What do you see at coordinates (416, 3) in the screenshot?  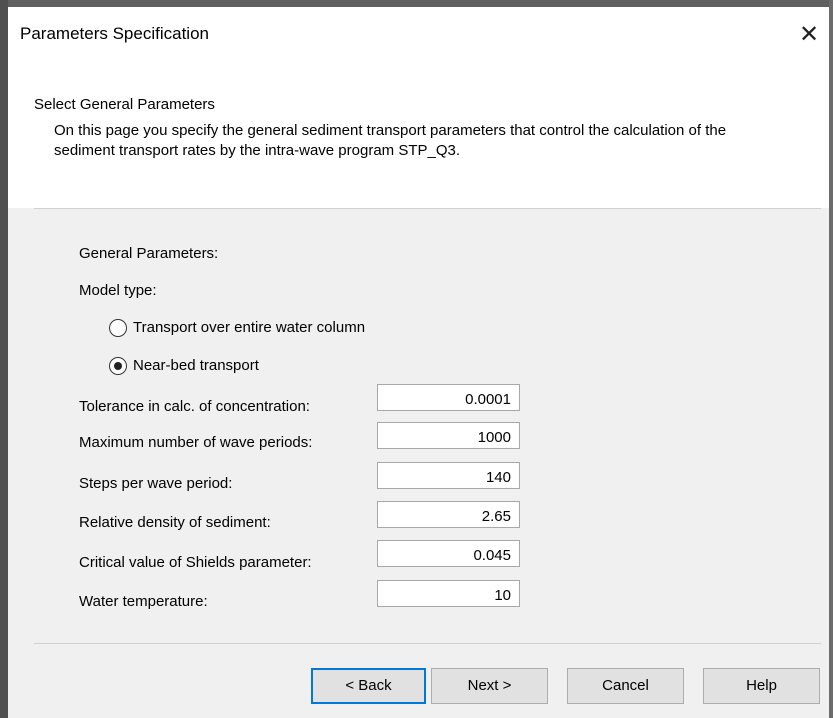 I see `window-border-top` at bounding box center [416, 3].